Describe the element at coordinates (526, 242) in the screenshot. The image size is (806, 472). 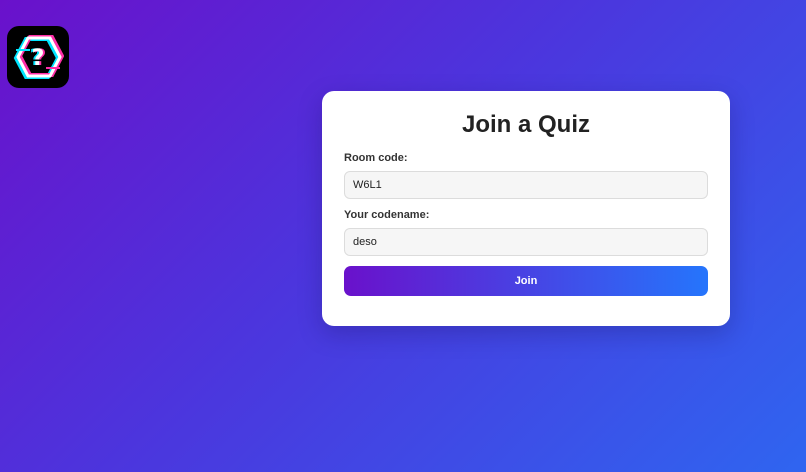
I see `codename-input` at that location.